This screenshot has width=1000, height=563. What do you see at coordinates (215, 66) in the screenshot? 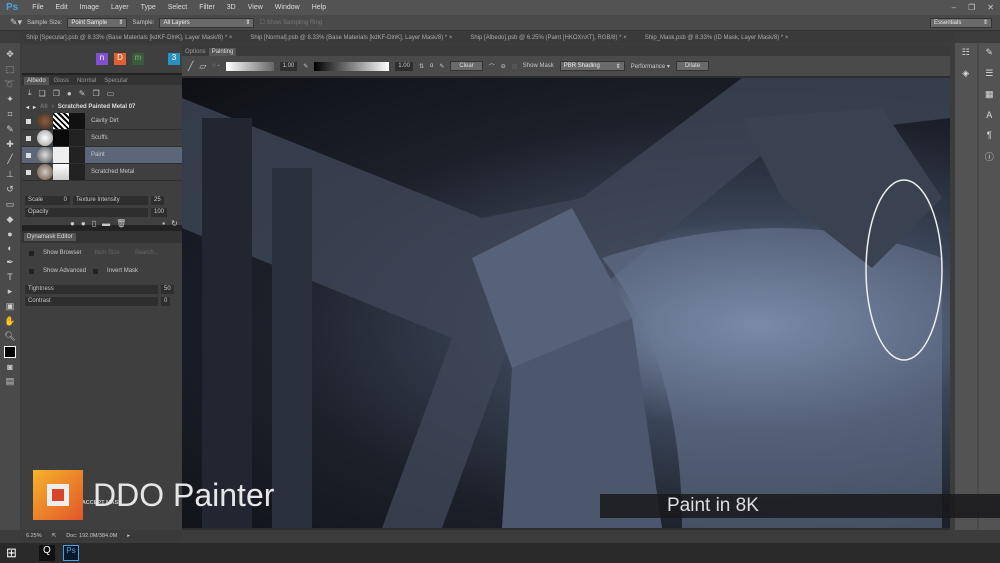
I see `brush-preset-icon: ◌ -` at bounding box center [215, 66].